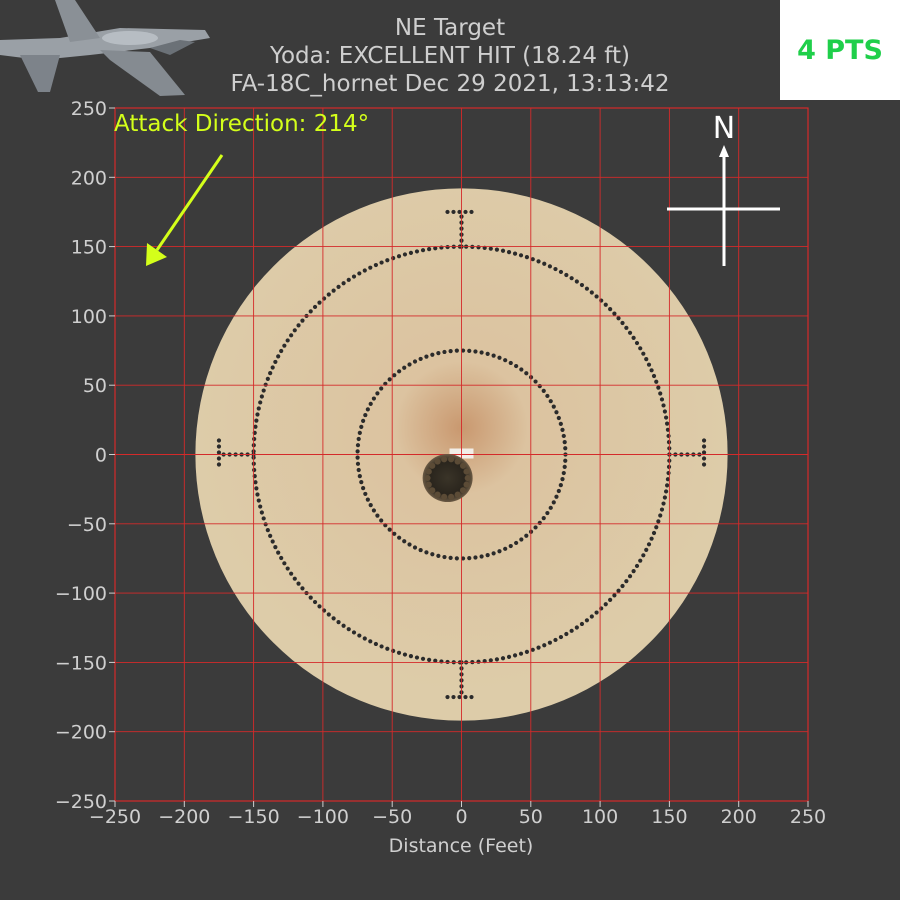 The height and width of the screenshot is (900, 900). What do you see at coordinates (254, 817) in the screenshot?
I see `x-tick-label: −150` at bounding box center [254, 817].